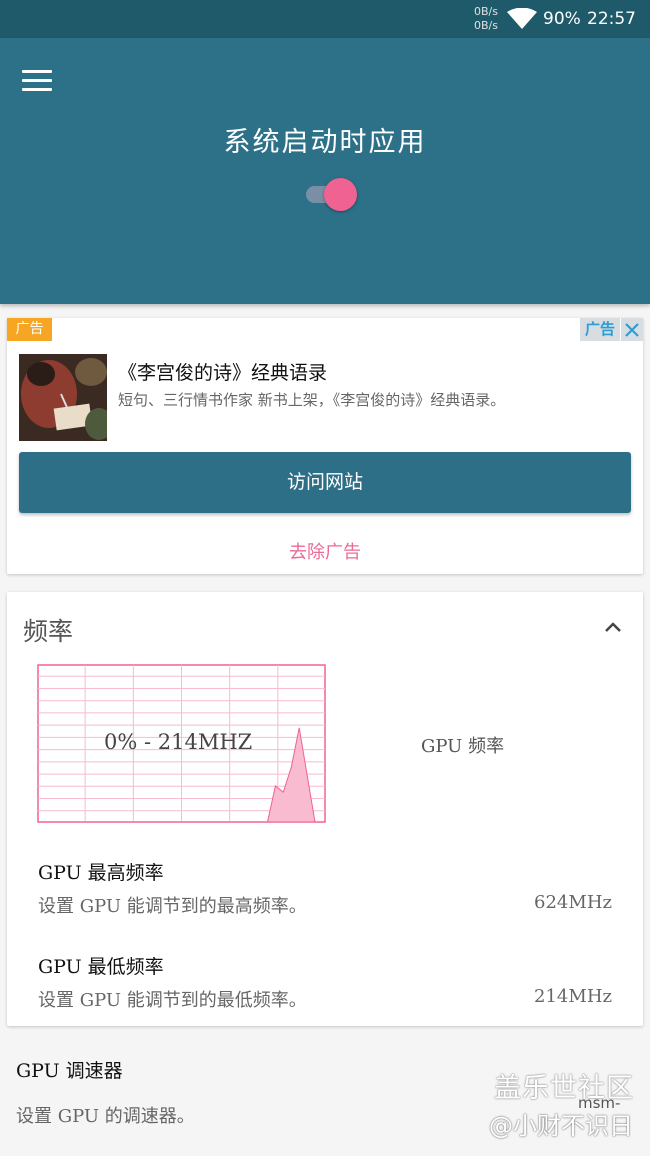  Describe the element at coordinates (463, 746) in the screenshot. I see `gpu-frequency-label: GPU 频率` at that location.